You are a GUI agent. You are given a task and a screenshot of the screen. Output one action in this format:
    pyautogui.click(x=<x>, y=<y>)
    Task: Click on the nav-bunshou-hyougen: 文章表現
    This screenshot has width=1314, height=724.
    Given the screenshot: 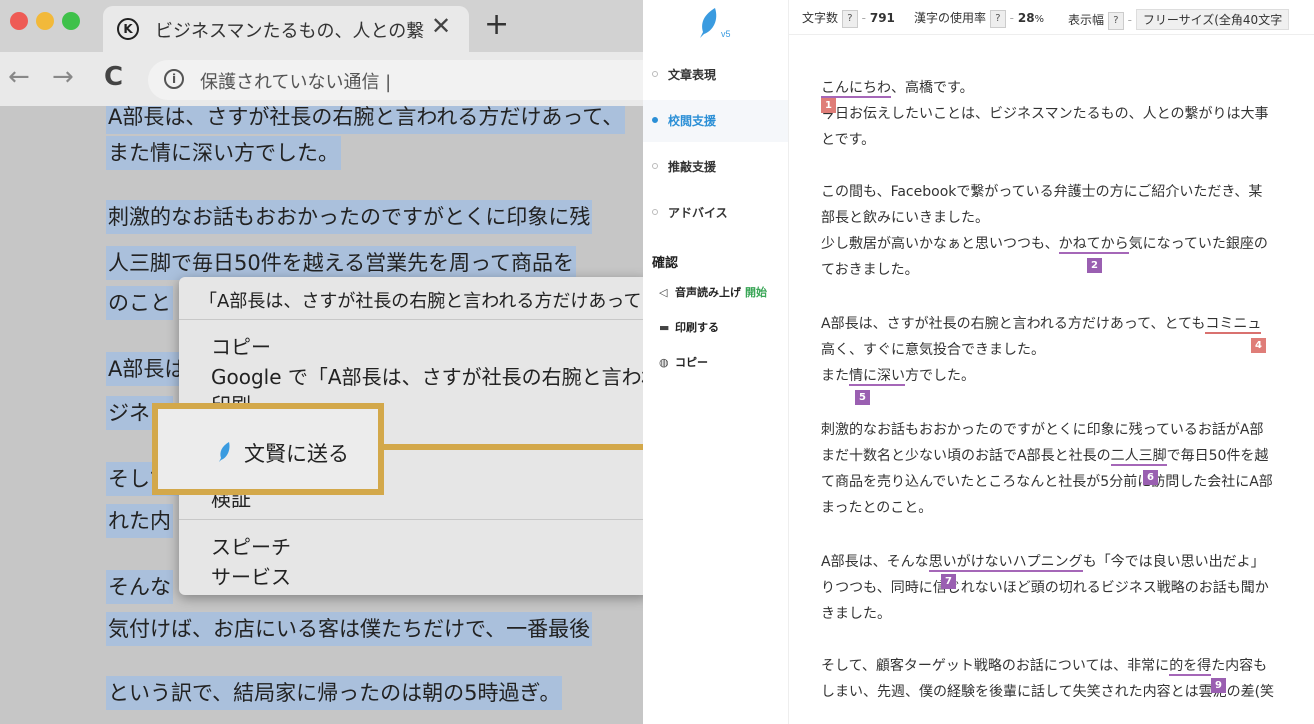 What is the action you would take?
    pyautogui.click(x=715, y=75)
    